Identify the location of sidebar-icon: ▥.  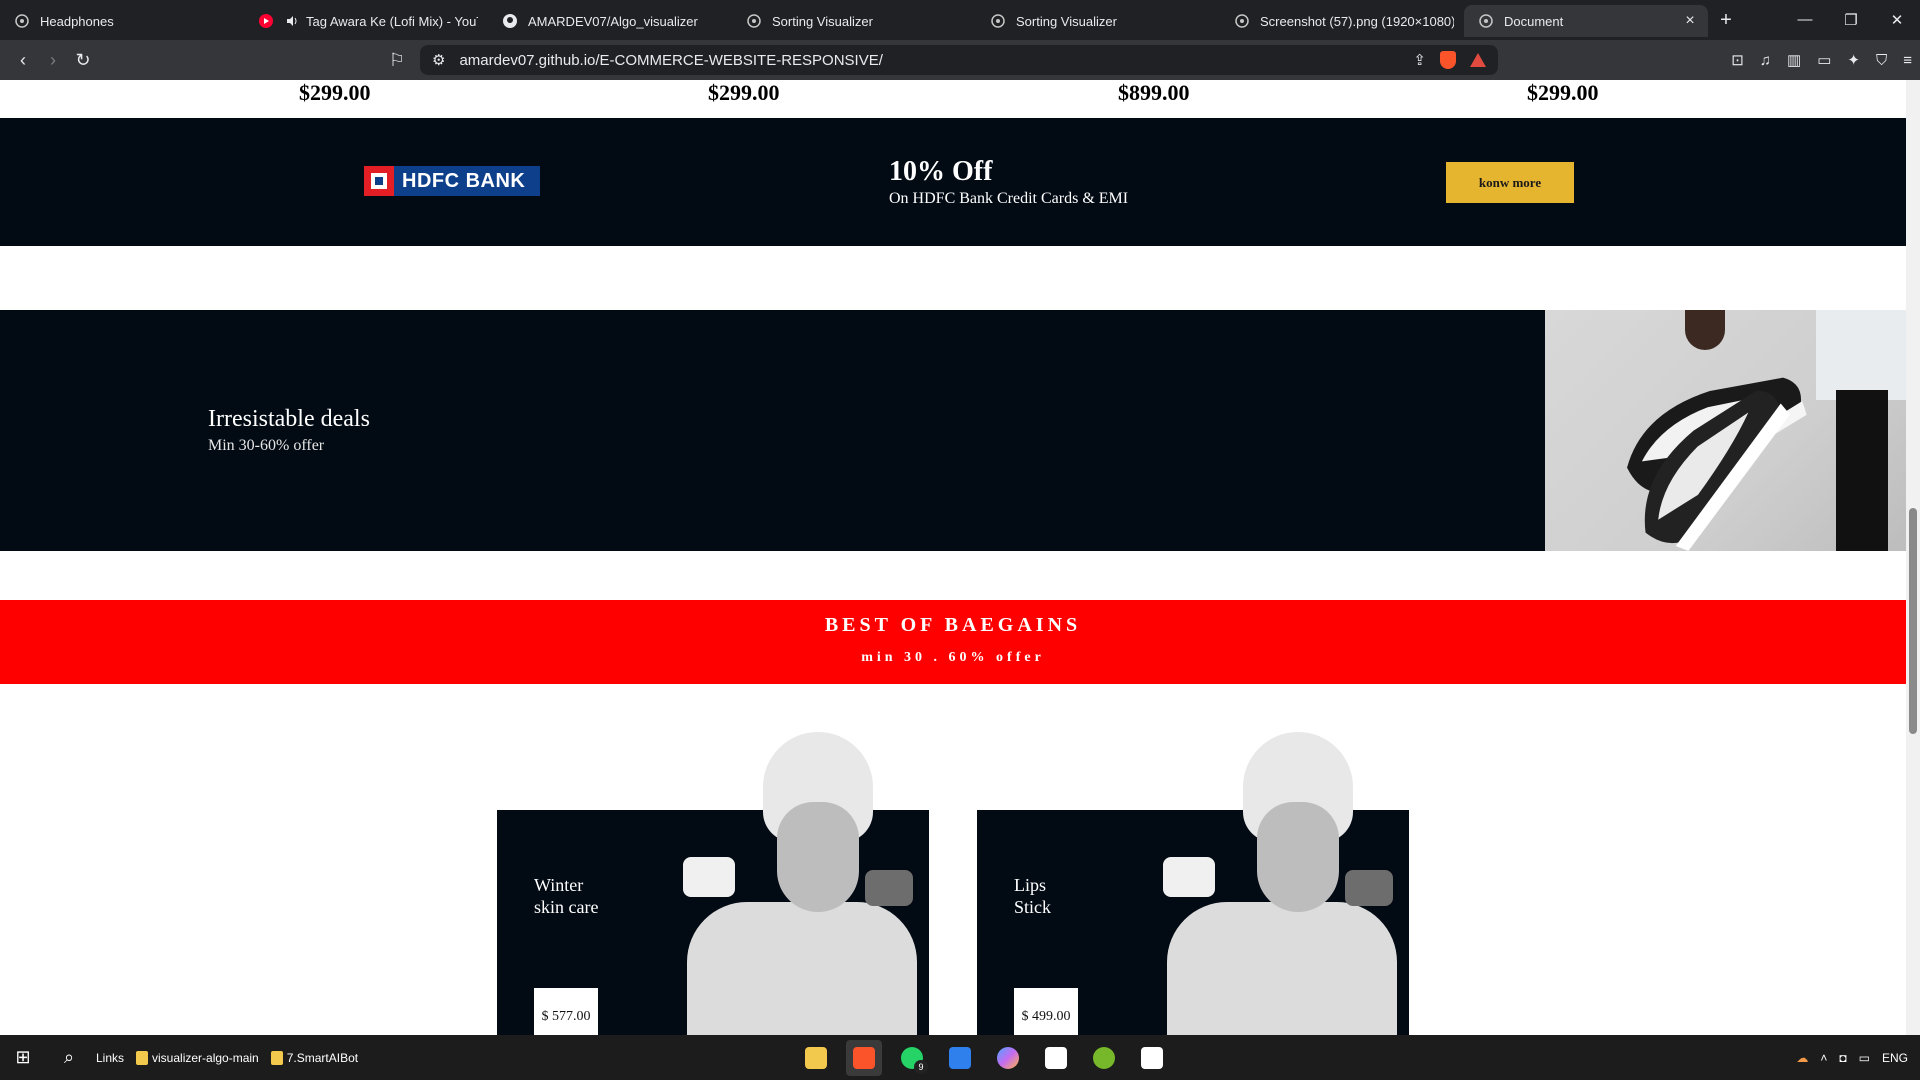
(1794, 60).